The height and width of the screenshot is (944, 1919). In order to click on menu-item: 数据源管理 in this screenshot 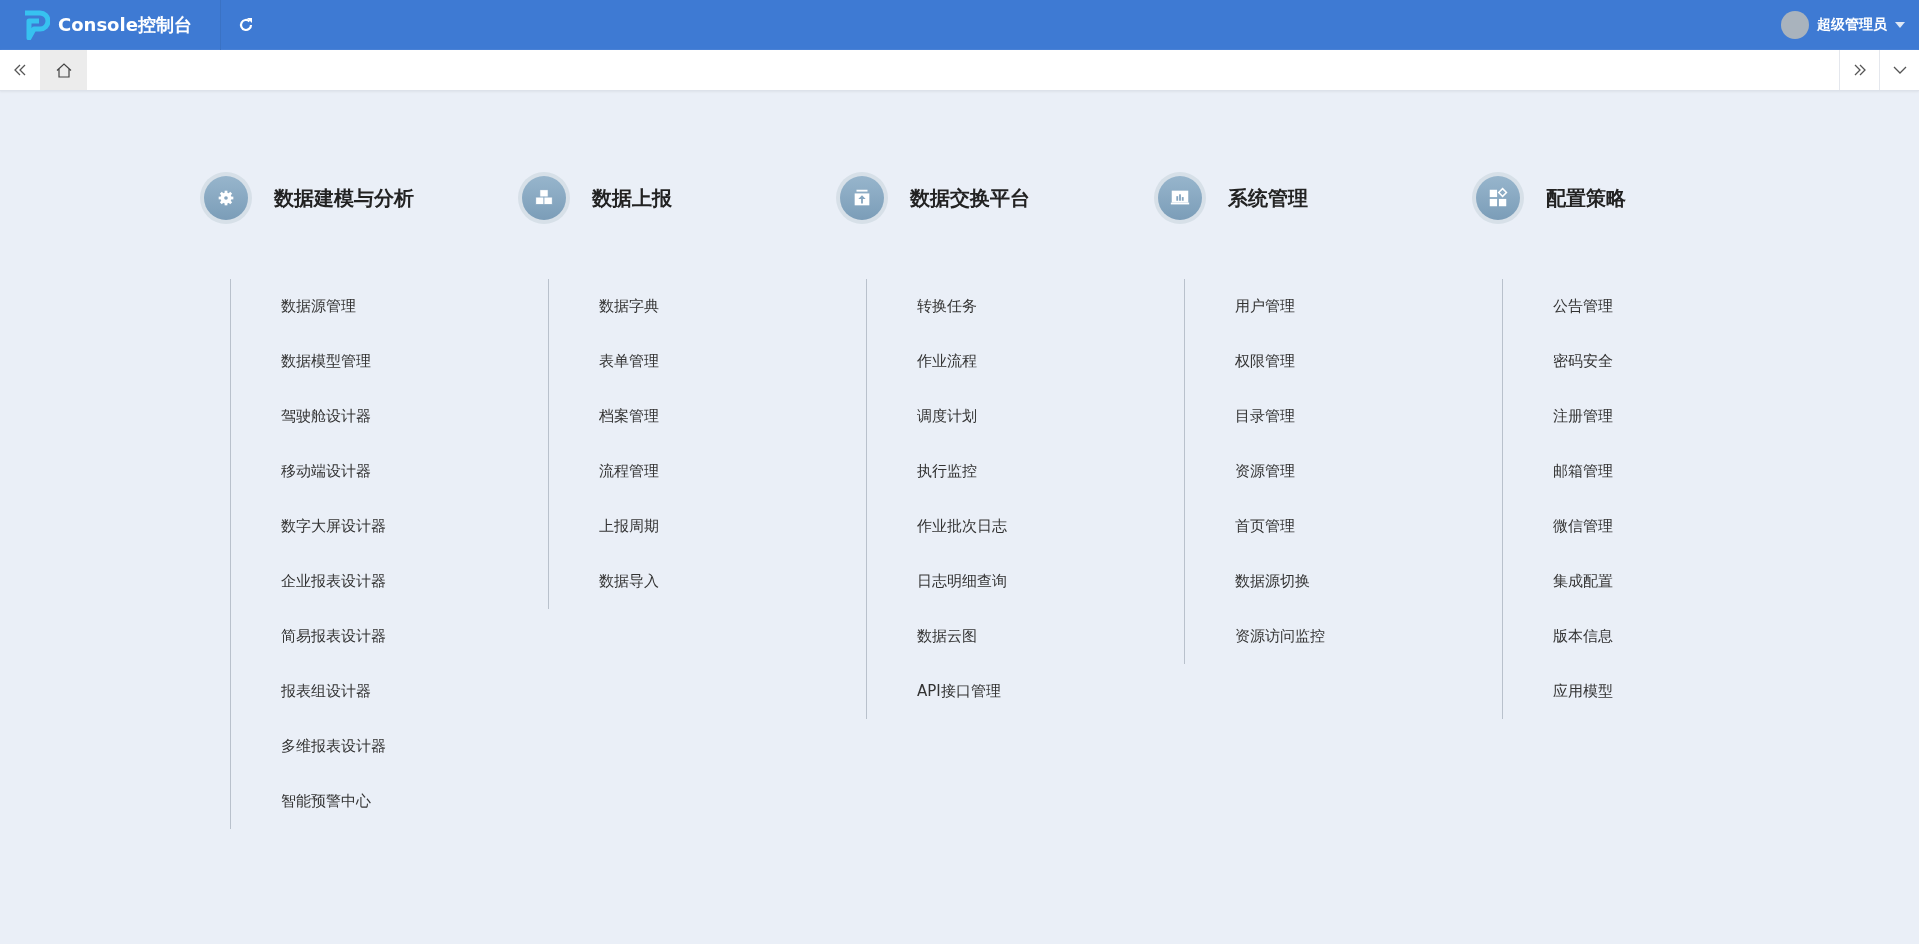, I will do `click(318, 306)`.